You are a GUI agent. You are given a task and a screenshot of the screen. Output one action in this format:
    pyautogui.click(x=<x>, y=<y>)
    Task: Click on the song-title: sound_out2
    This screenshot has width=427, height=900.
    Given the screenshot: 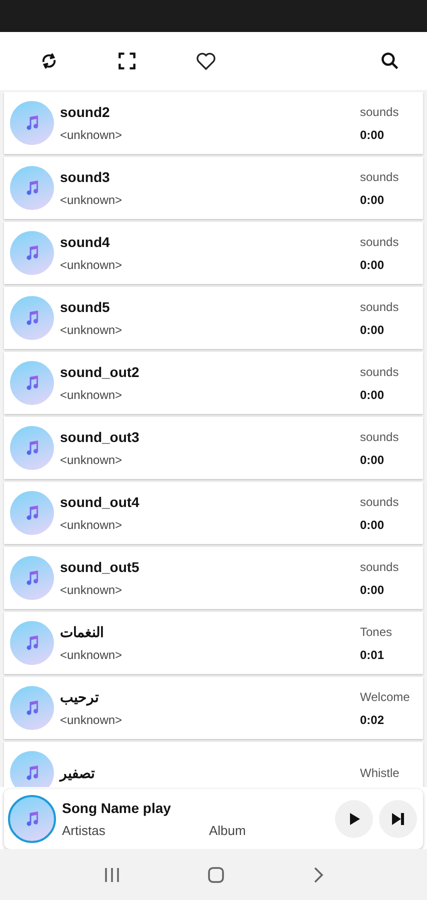 What is the action you would take?
    pyautogui.click(x=100, y=372)
    